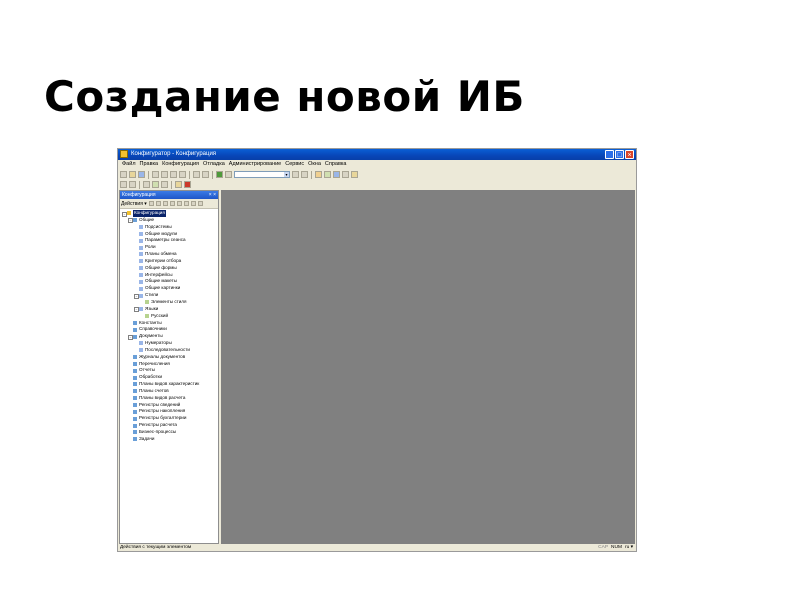 This screenshot has width=800, height=600. I want to click on tree-item: Параметры сеанса, so click(169, 240).